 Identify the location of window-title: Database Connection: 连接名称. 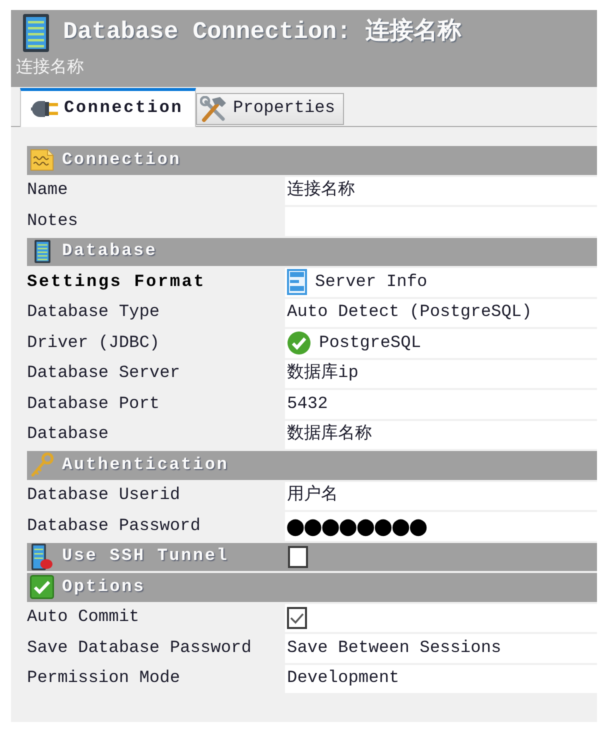
(262, 33).